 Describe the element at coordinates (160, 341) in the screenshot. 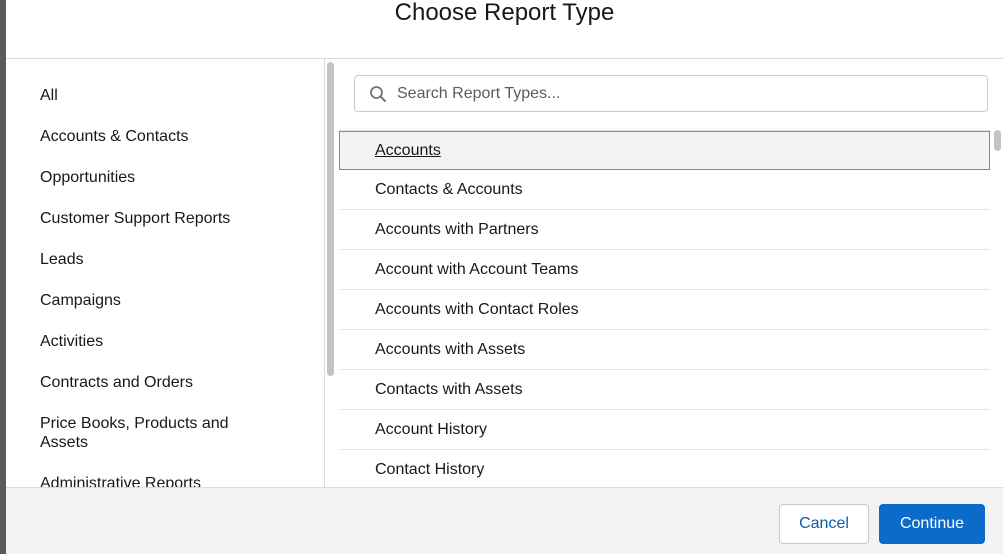

I see `category-item: Activities` at that location.